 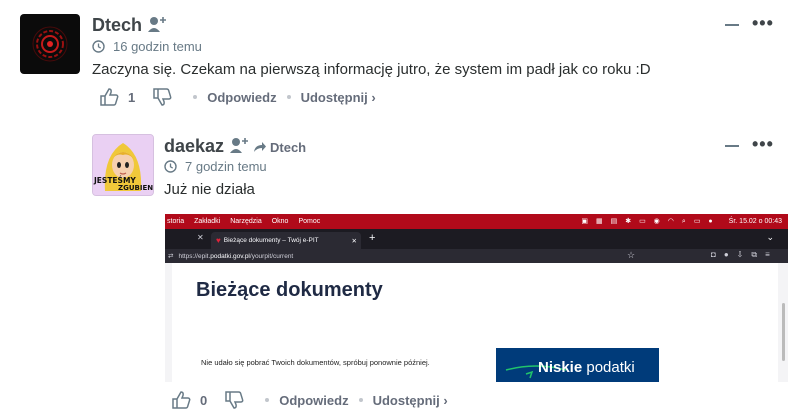 I want to click on comment-timestamp: 7 godzin temu, so click(x=226, y=166).